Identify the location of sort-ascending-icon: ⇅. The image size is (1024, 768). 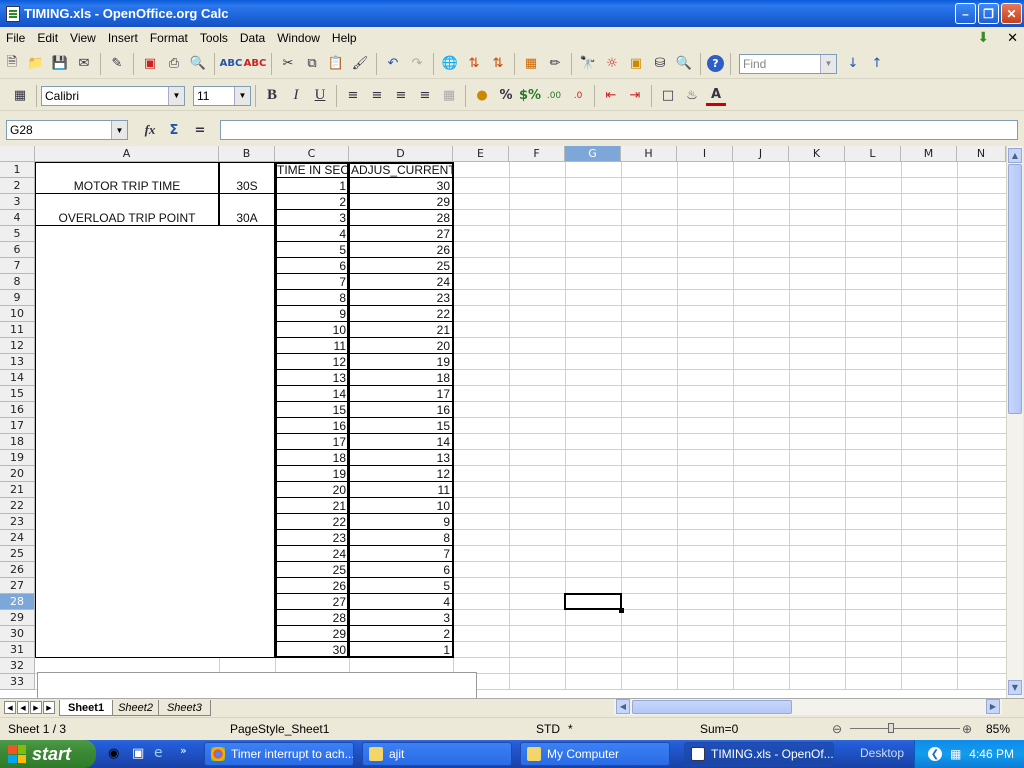
(474, 64).